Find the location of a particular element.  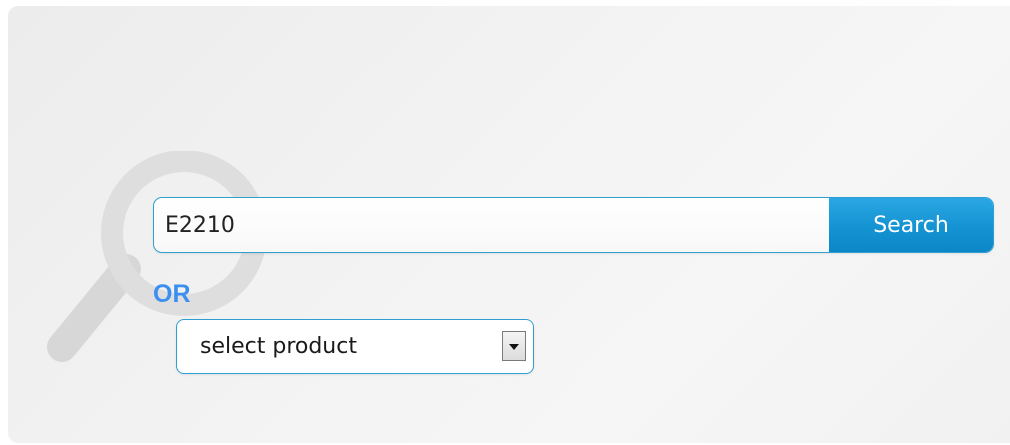

or-label: OR is located at coordinates (172, 294).